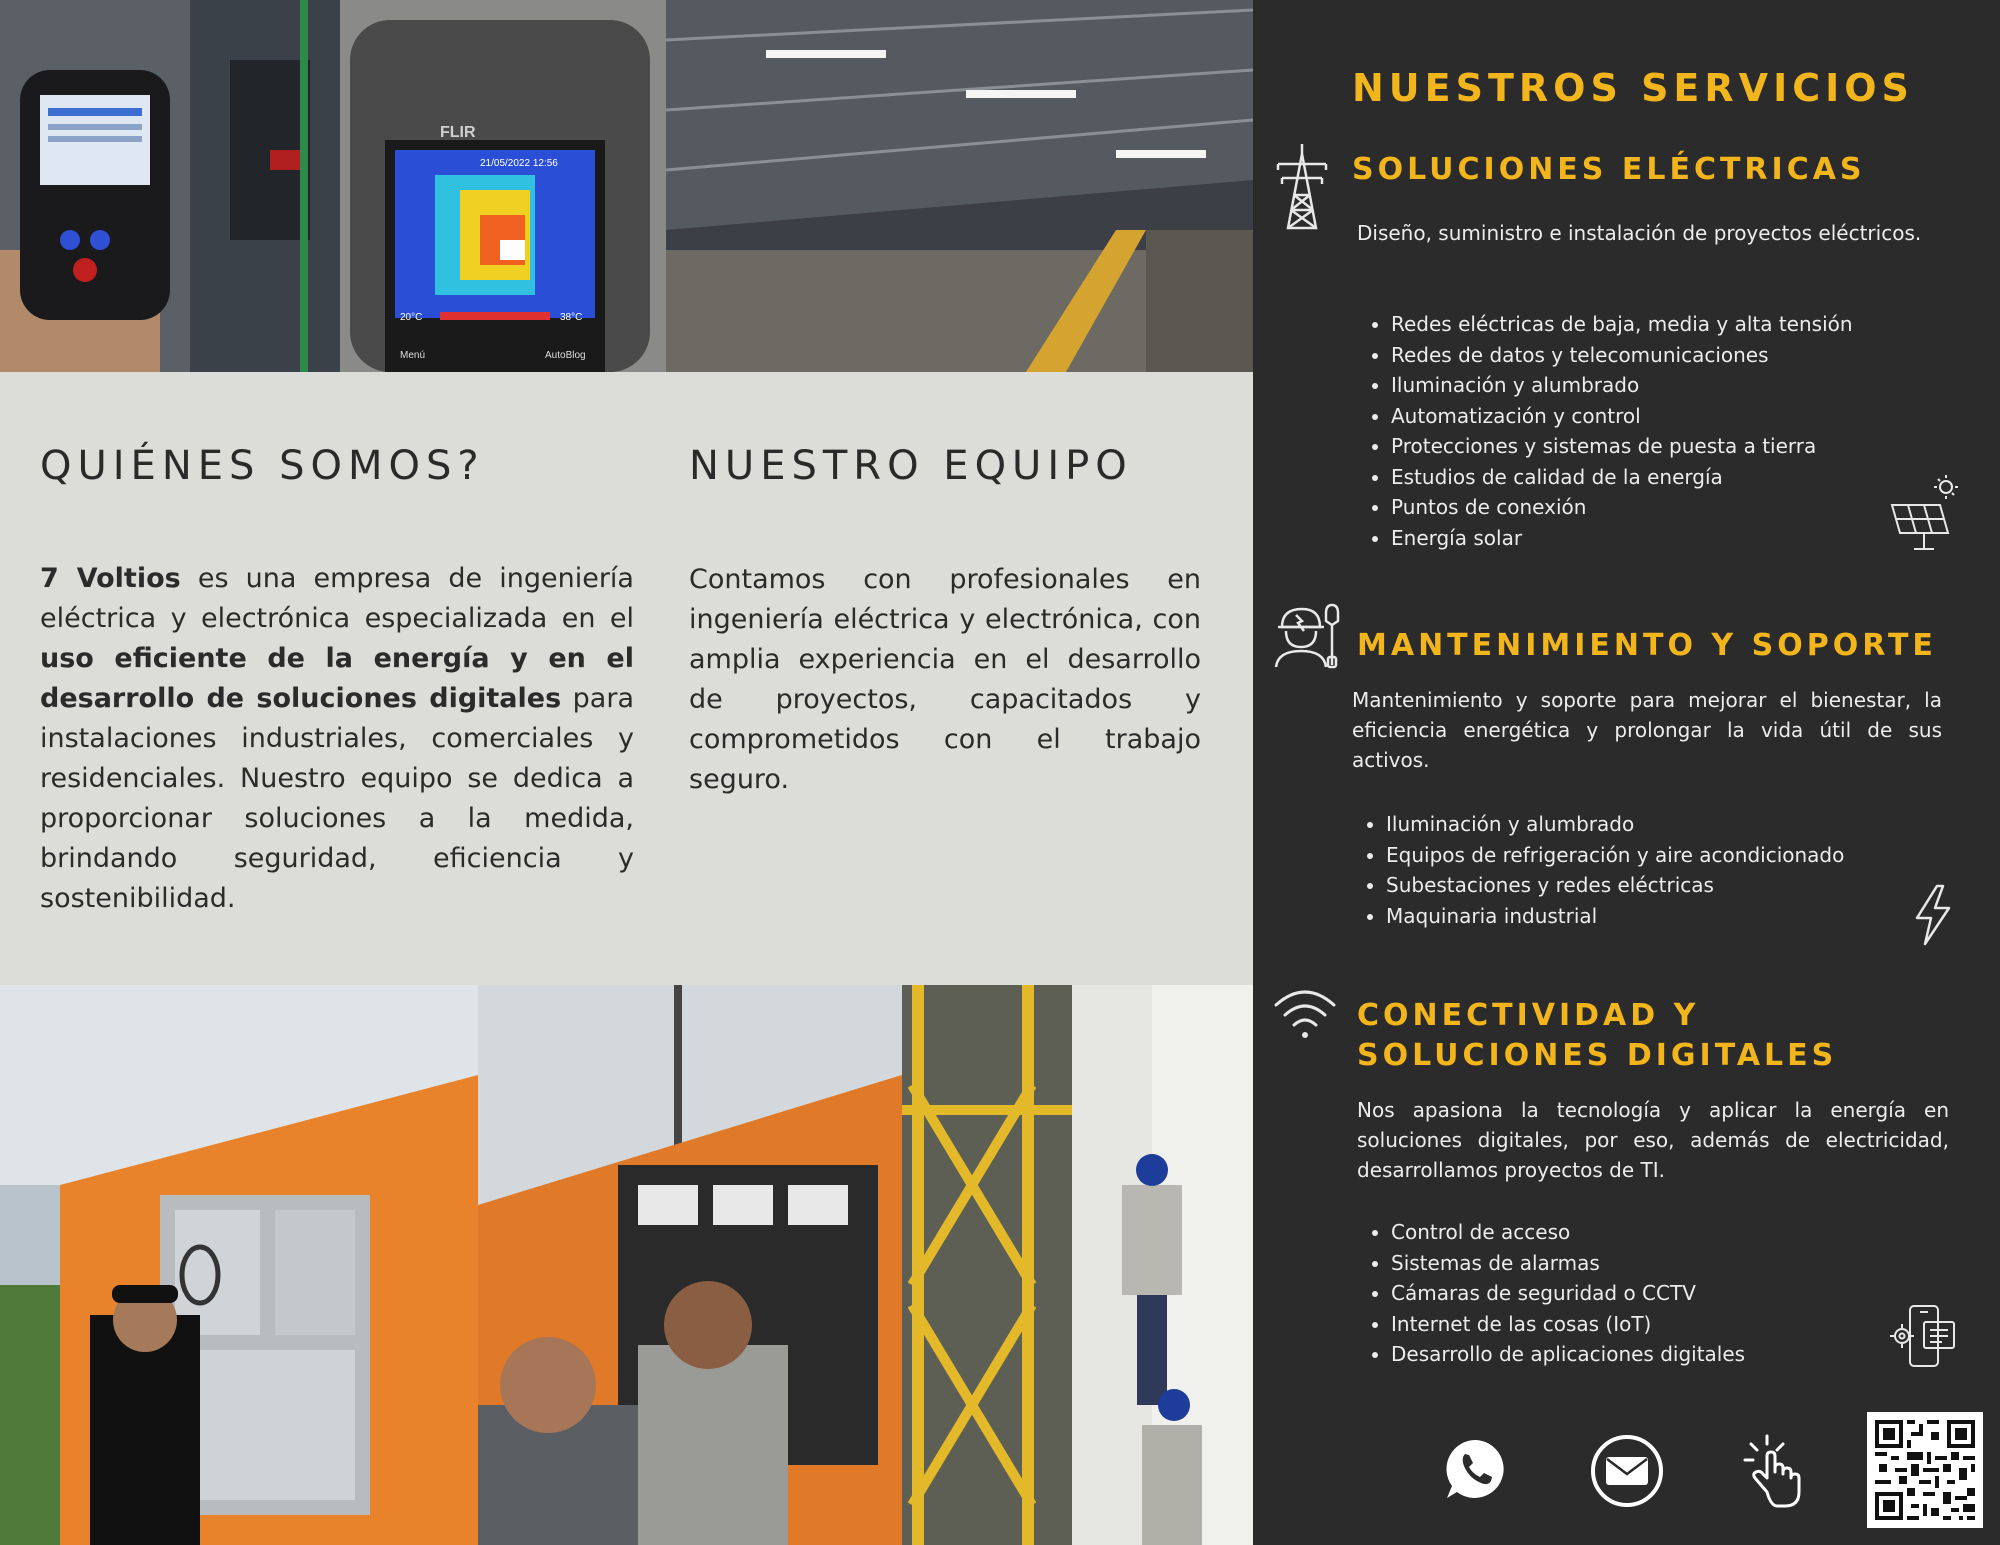 The height and width of the screenshot is (1545, 2000). What do you see at coordinates (1691, 916) in the screenshot?
I see `list-item: Maquinaria industrial` at bounding box center [1691, 916].